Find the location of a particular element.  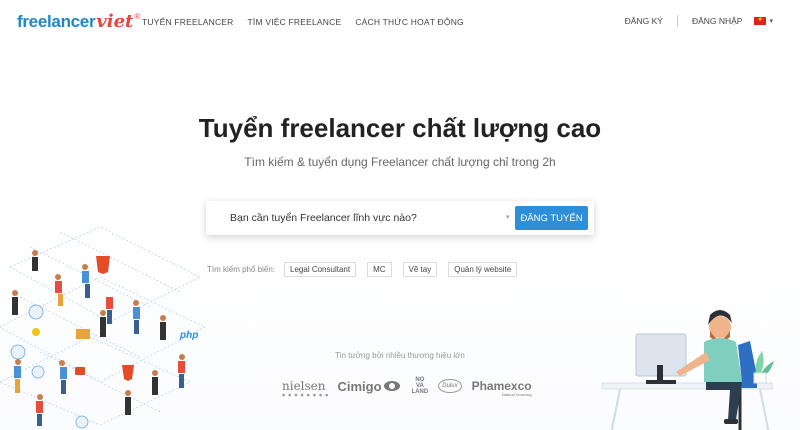

nielsen-logo: nielsen ● ● ● ● ● ● ● ● is located at coordinates (306, 388).